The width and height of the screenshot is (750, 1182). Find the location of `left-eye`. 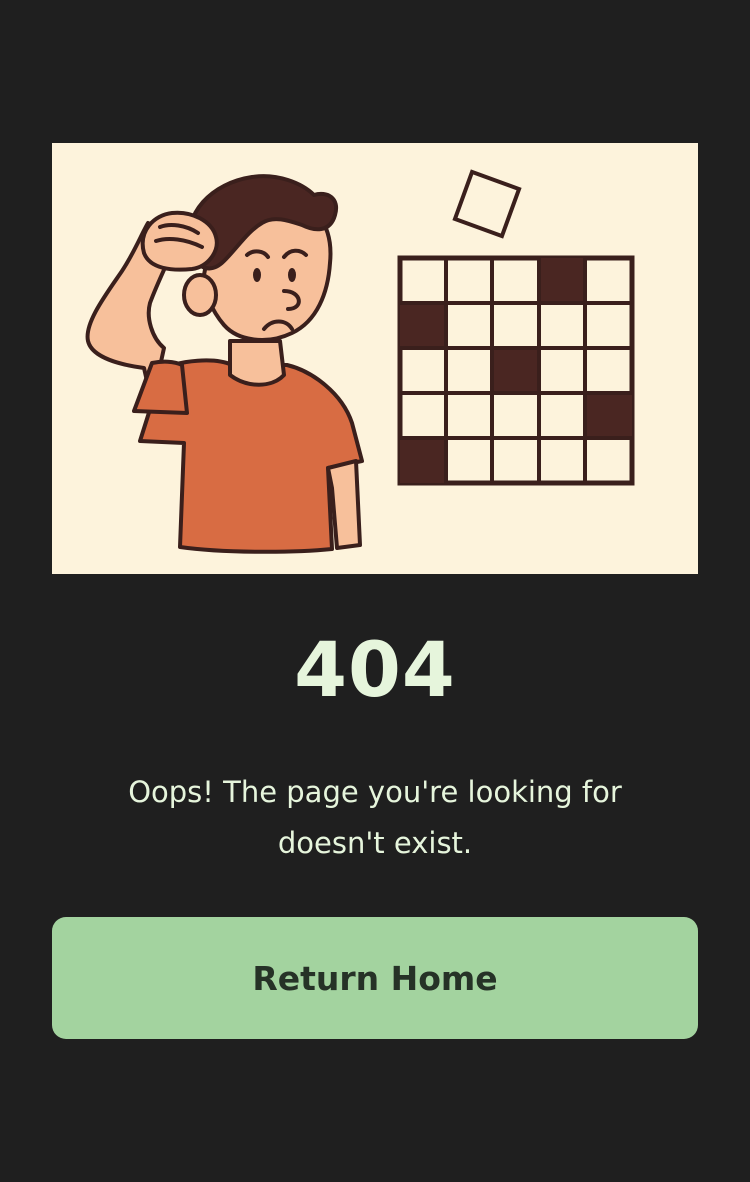

left-eye is located at coordinates (257, 275).